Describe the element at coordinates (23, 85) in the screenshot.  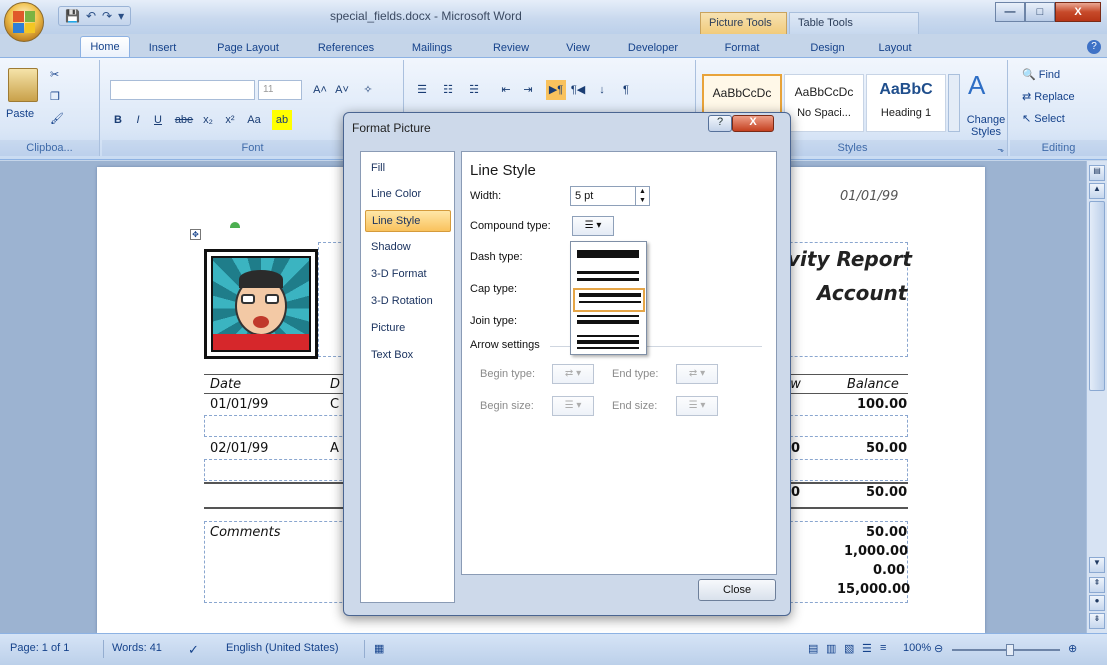
I see `paste-icon` at that location.